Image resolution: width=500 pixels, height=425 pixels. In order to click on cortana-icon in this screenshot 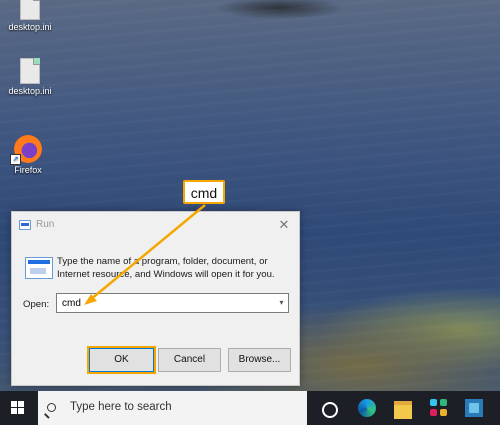, I will do `click(330, 410)`.